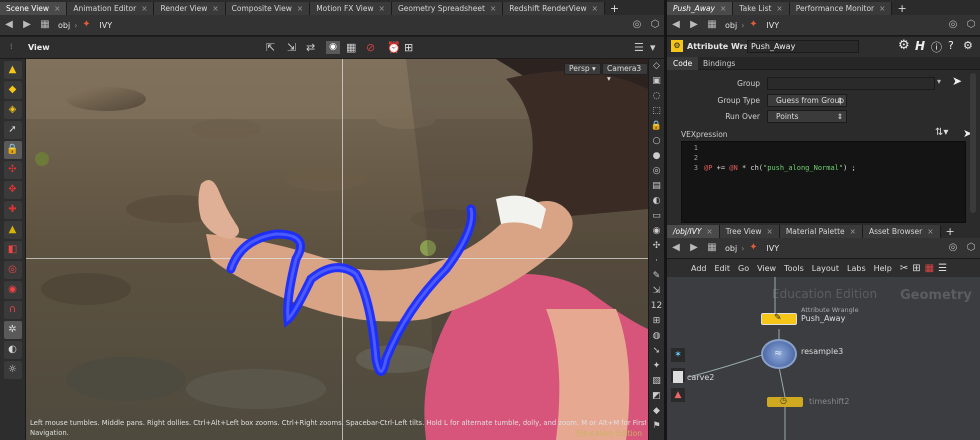 Image resolution: width=980 pixels, height=440 pixels. What do you see at coordinates (27, 25) in the screenshot?
I see `forward-icon: ▶` at bounding box center [27, 25].